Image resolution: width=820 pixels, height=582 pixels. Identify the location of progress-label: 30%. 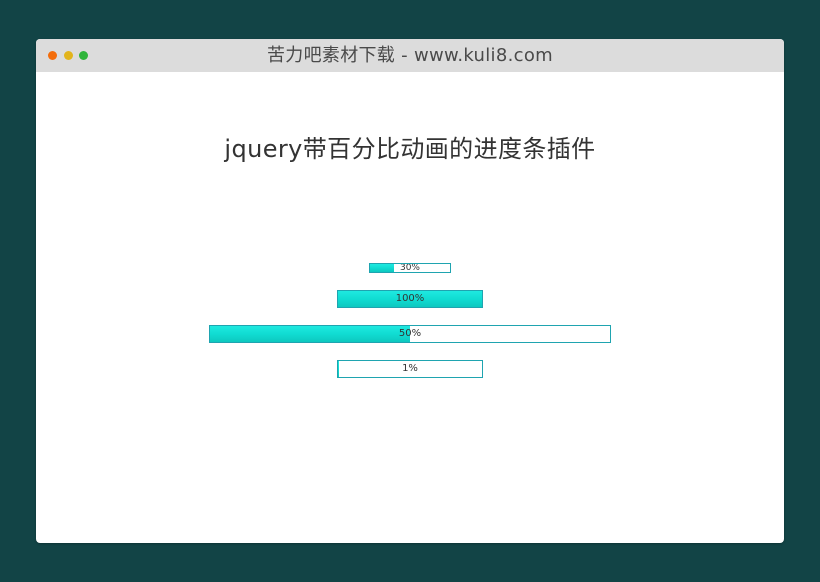
(409, 268).